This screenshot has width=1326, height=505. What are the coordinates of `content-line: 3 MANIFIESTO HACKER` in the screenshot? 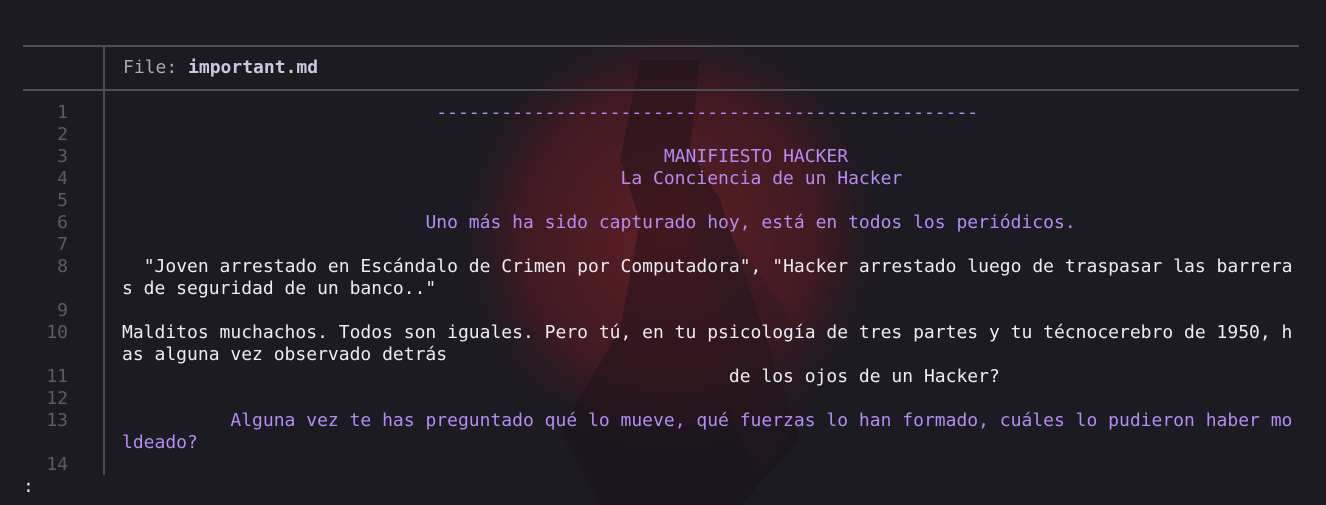 It's located at (661, 157).